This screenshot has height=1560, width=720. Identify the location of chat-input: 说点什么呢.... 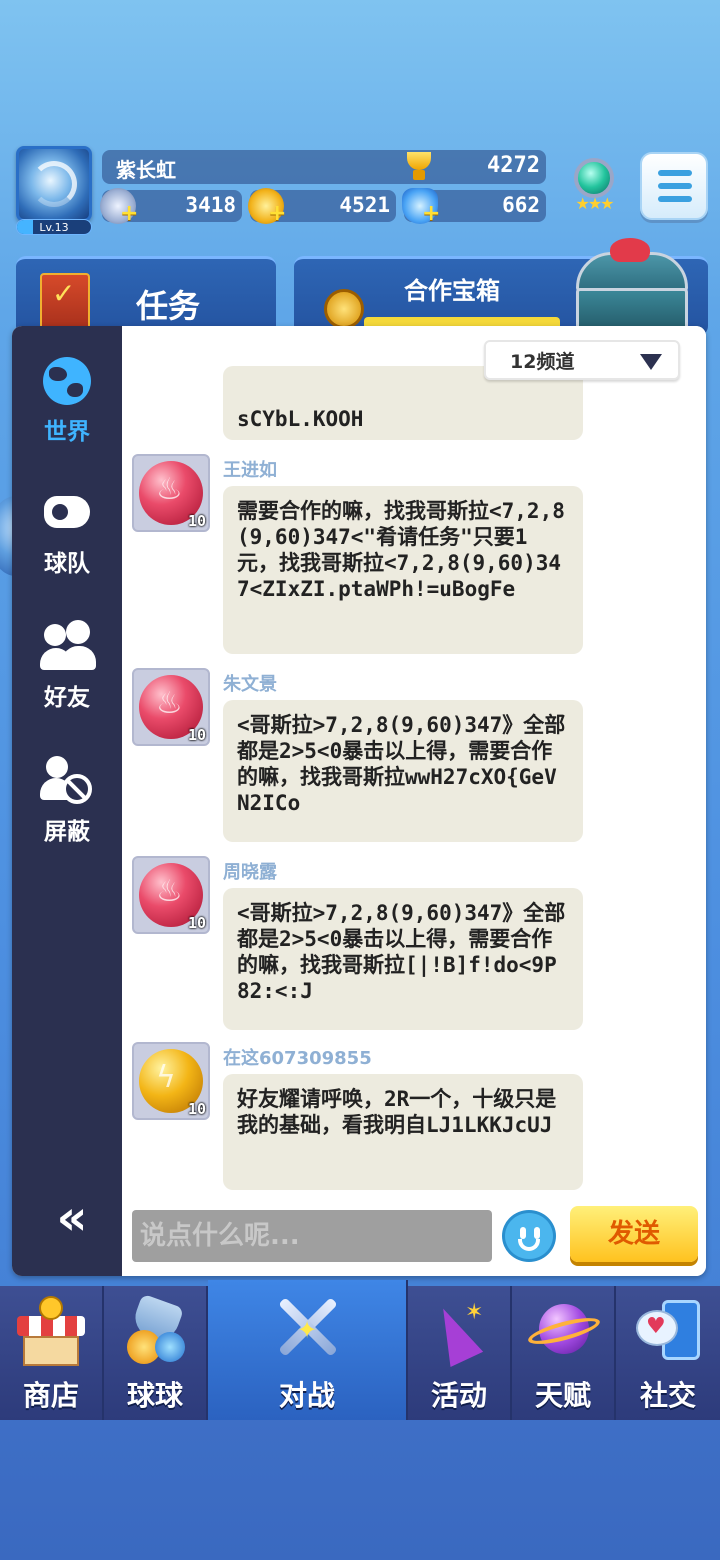
(312, 1236).